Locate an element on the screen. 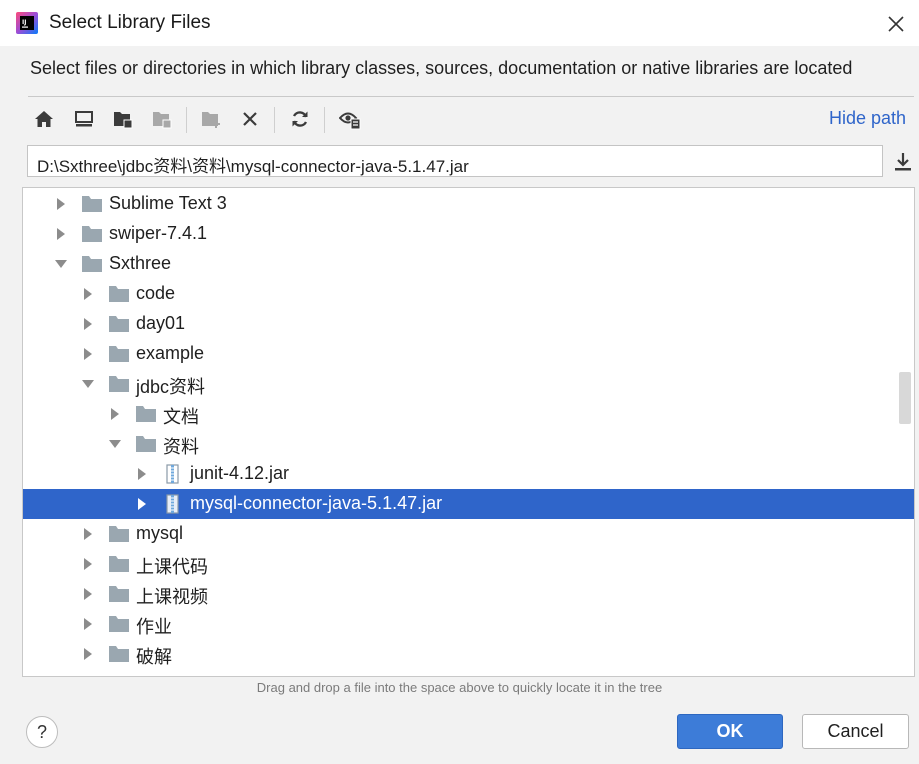 The width and height of the screenshot is (919, 764). hide-path-link: Hide path is located at coordinates (867, 118).